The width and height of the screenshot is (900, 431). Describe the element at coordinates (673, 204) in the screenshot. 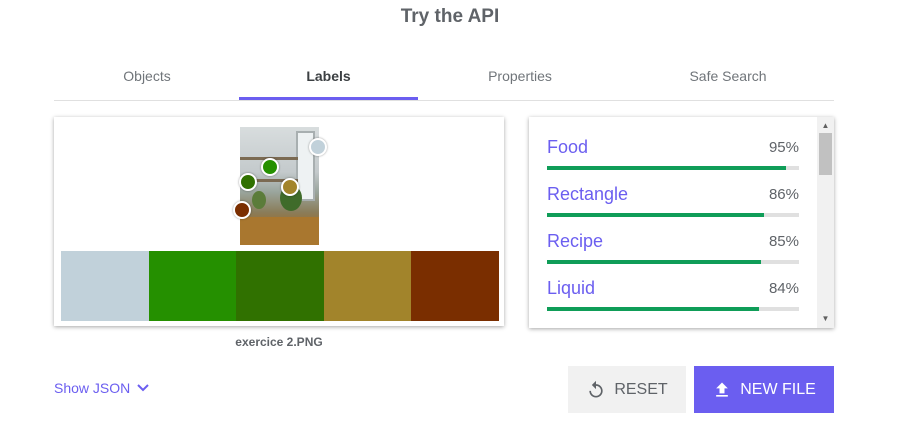

I see `label-row: Rectangle 86%` at that location.